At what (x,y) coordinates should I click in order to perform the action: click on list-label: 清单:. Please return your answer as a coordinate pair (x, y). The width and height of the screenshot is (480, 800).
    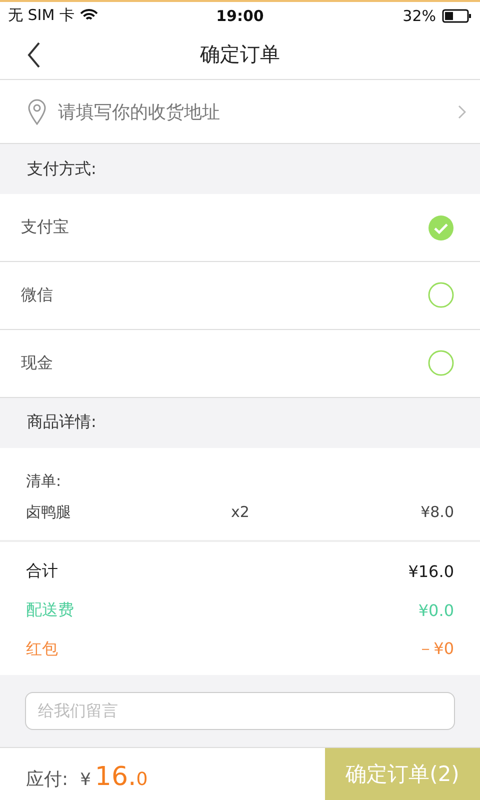
    Looking at the image, I should click on (44, 481).